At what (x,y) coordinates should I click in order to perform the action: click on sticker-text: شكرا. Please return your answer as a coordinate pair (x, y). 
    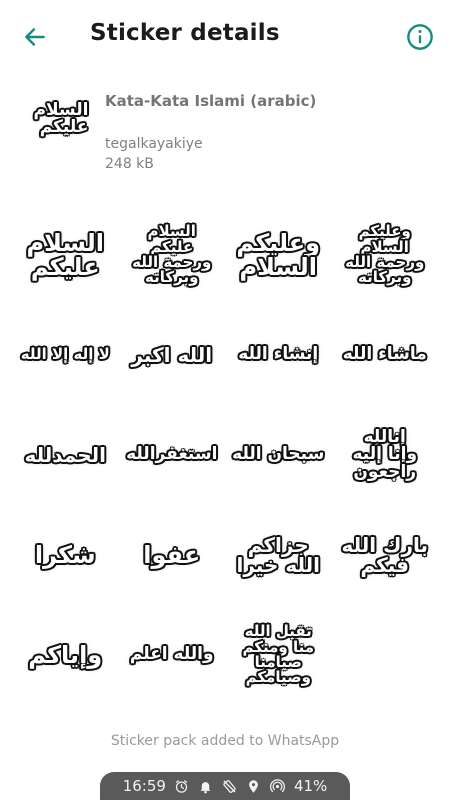
    Looking at the image, I should click on (65, 554).